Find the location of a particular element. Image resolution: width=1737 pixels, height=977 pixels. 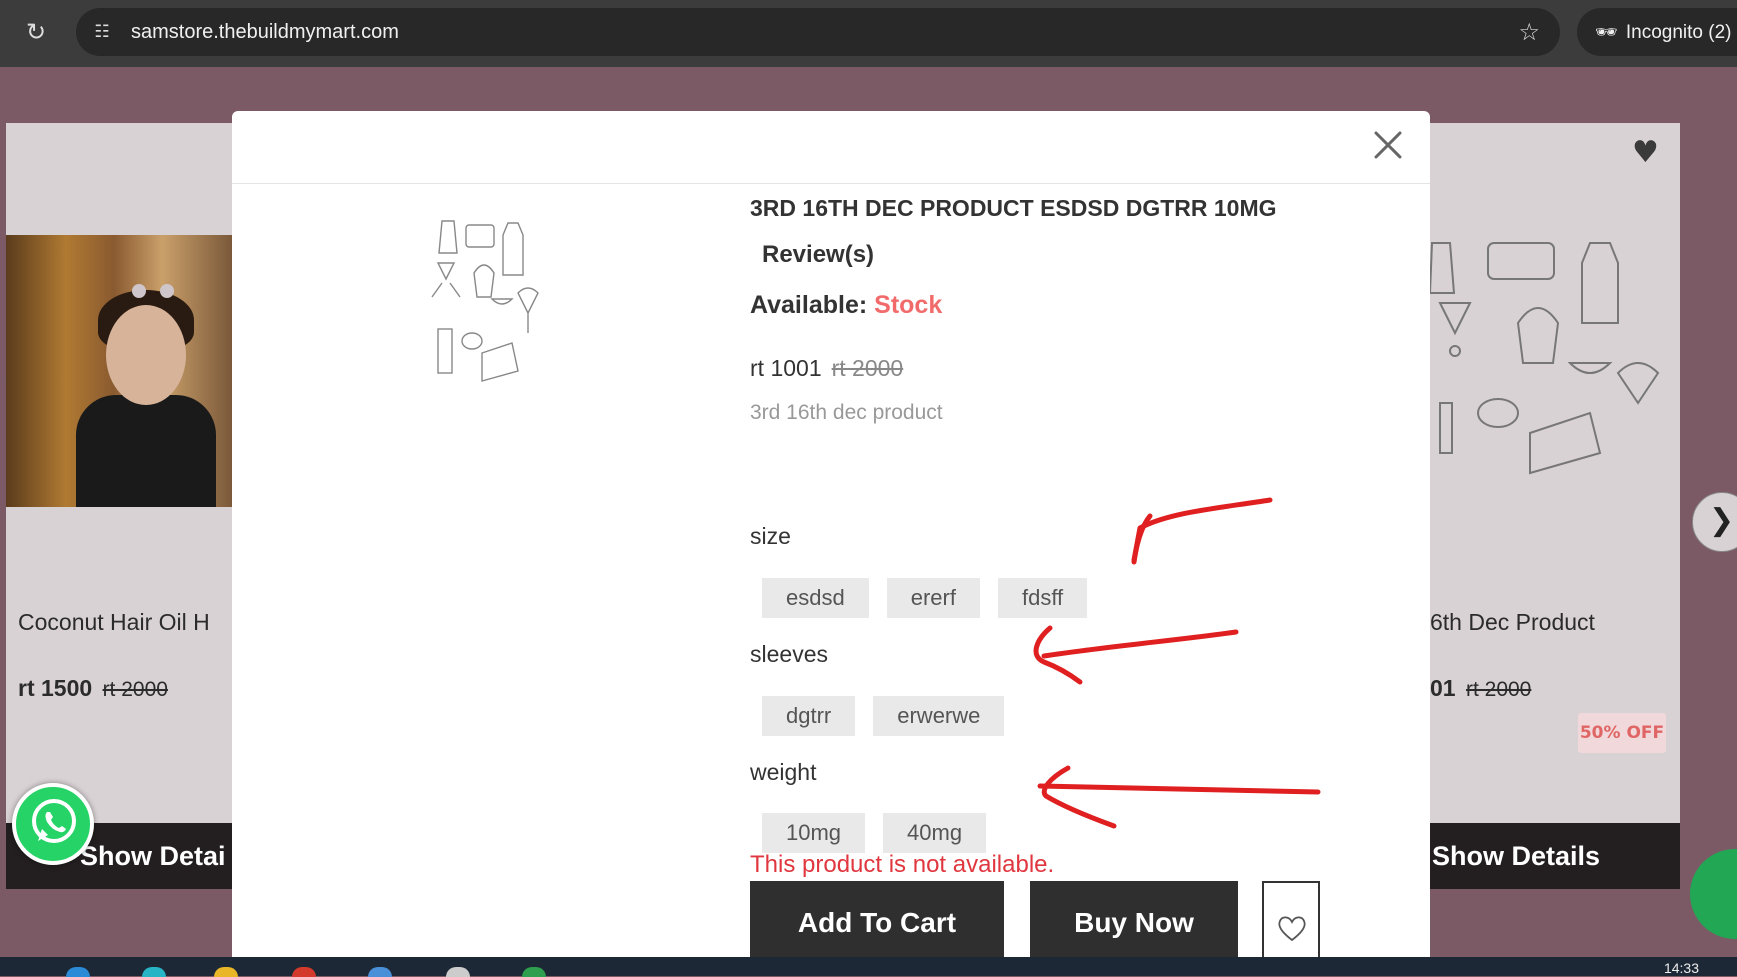

old-price: rt 2000 is located at coordinates (867, 368).